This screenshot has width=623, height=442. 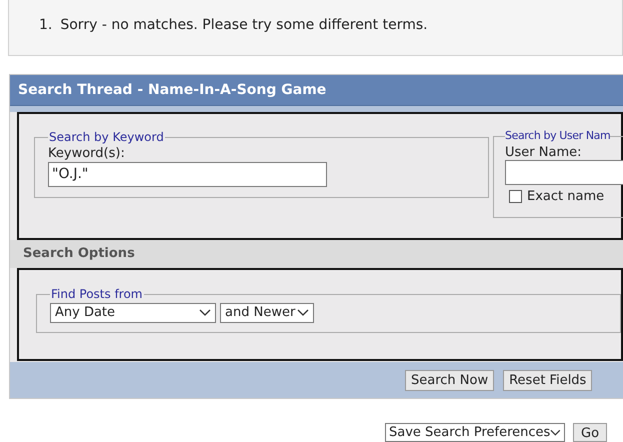 I want to click on preferences-select: Save Search Preferences, so click(x=475, y=432).